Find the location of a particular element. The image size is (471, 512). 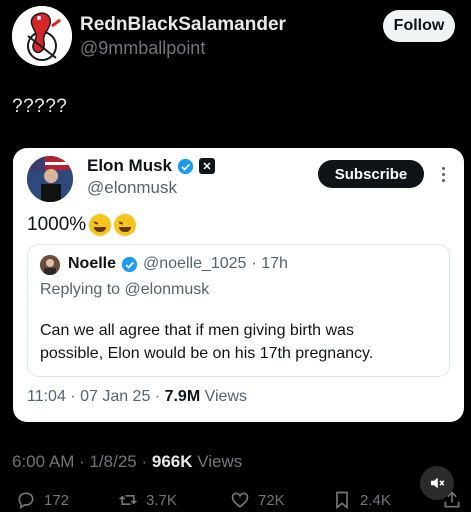

quoted-author-handle: @elonmusk is located at coordinates (132, 188).